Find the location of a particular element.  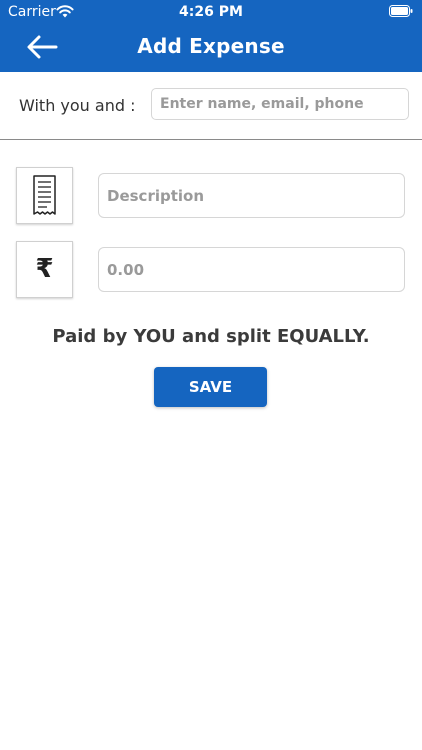

status-time: 4:26 PM is located at coordinates (211, 12).